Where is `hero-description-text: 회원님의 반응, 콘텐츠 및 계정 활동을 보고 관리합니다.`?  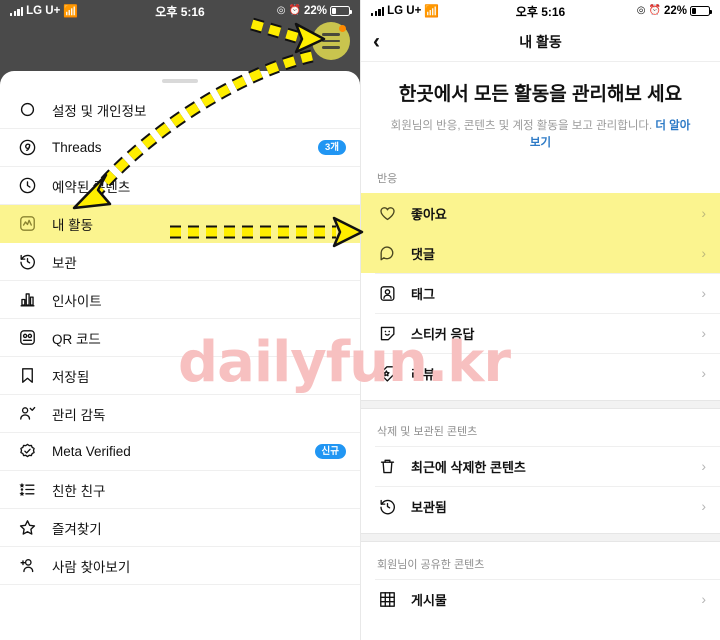
hero-description-text: 회원님의 반응, 콘텐츠 및 계정 활동을 보고 관리합니다. is located at coordinates (523, 125).